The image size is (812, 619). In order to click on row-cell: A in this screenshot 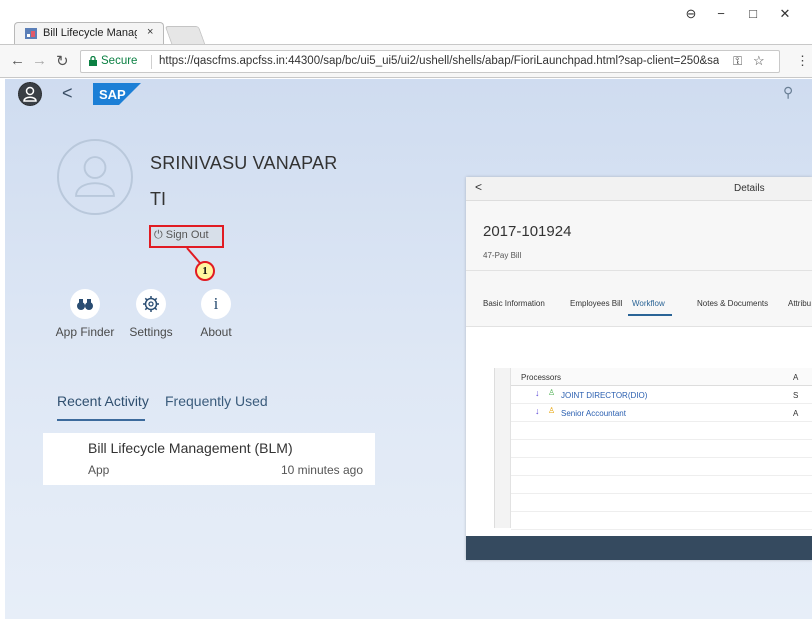, I will do `click(796, 413)`.